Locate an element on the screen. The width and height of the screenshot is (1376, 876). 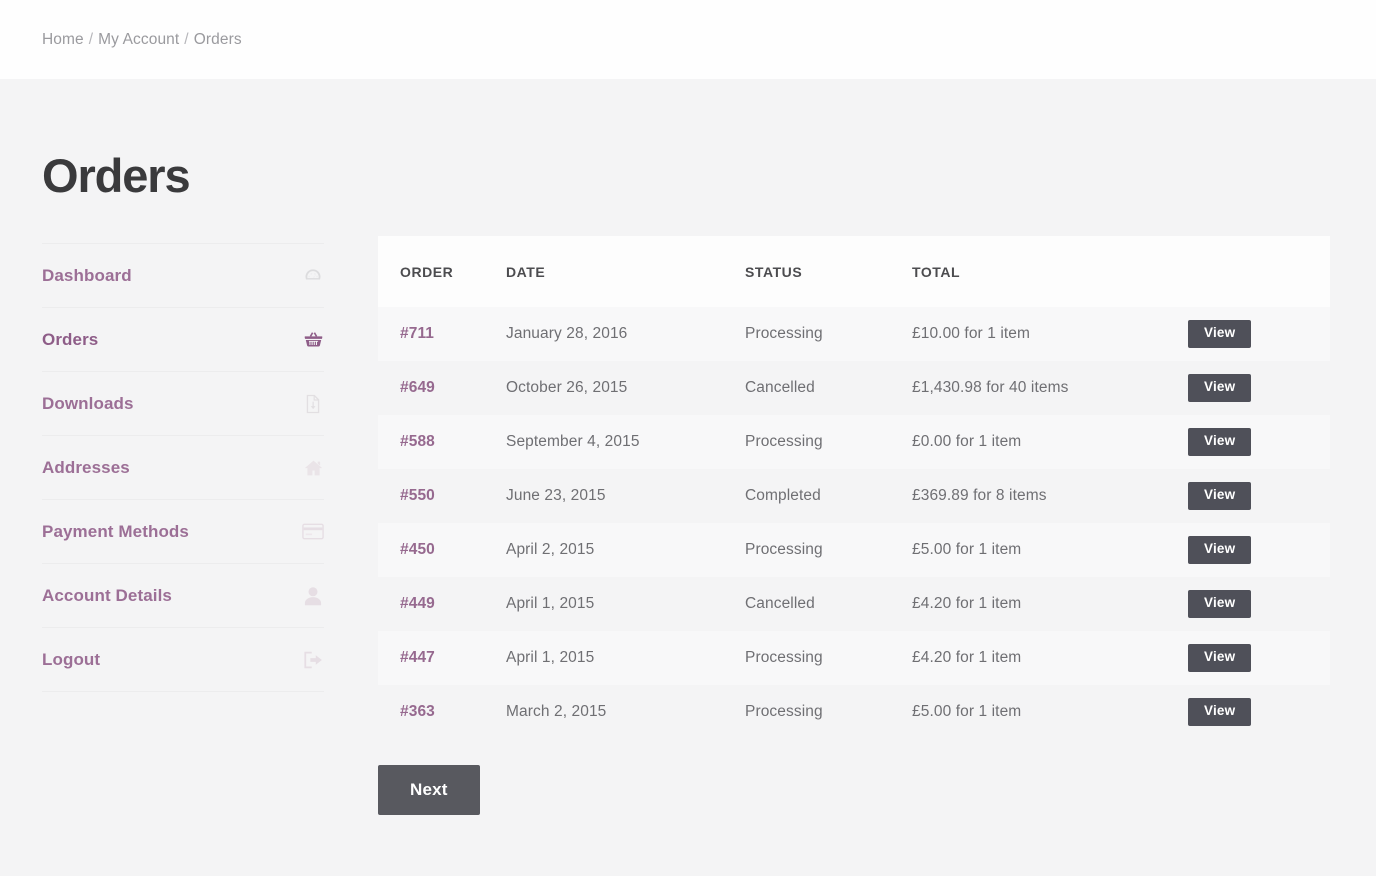
breadcrumb-item-my-account: My Account is located at coordinates (138, 39).